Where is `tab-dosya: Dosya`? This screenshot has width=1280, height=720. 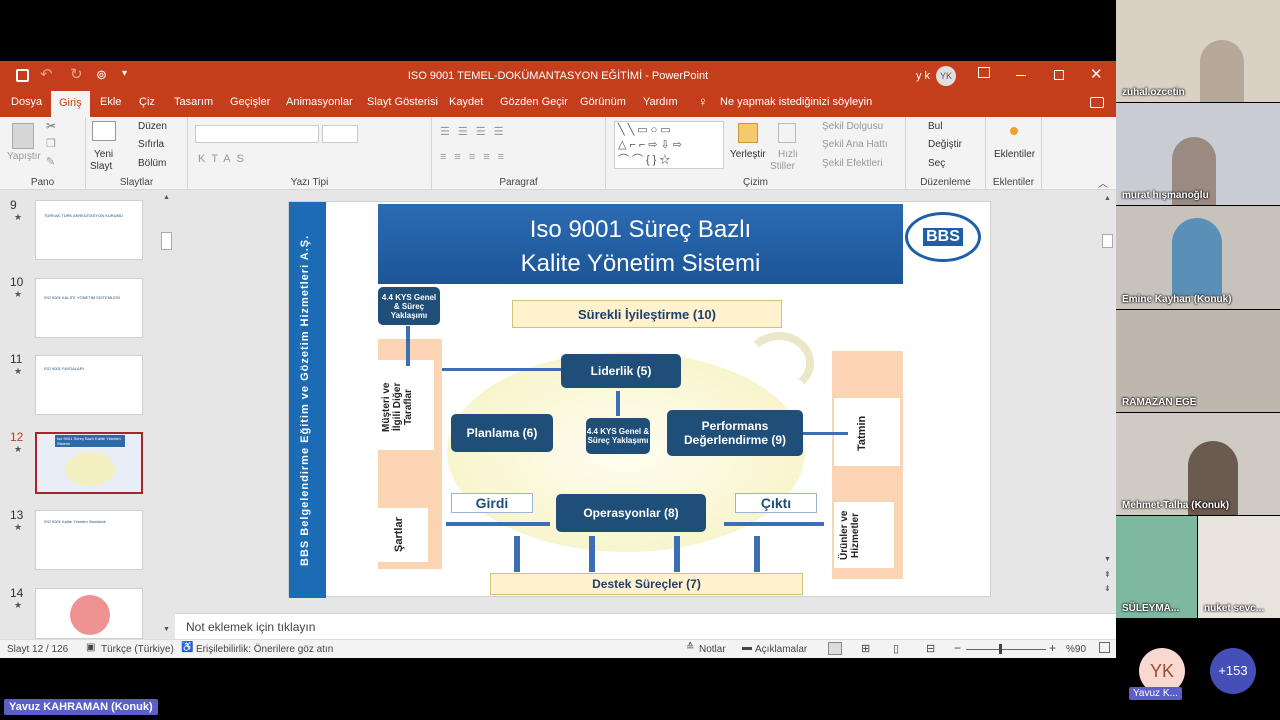 tab-dosya: Dosya is located at coordinates (26, 102).